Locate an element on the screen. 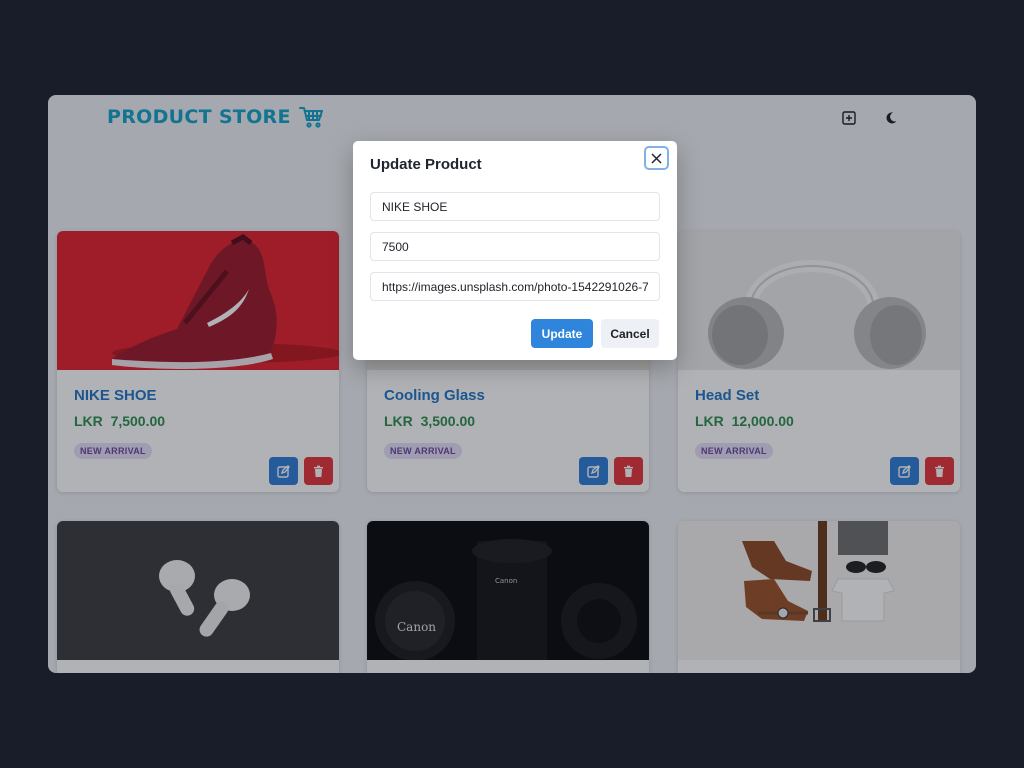 The width and height of the screenshot is (1024, 768). modal-title: Update Product is located at coordinates (426, 164).